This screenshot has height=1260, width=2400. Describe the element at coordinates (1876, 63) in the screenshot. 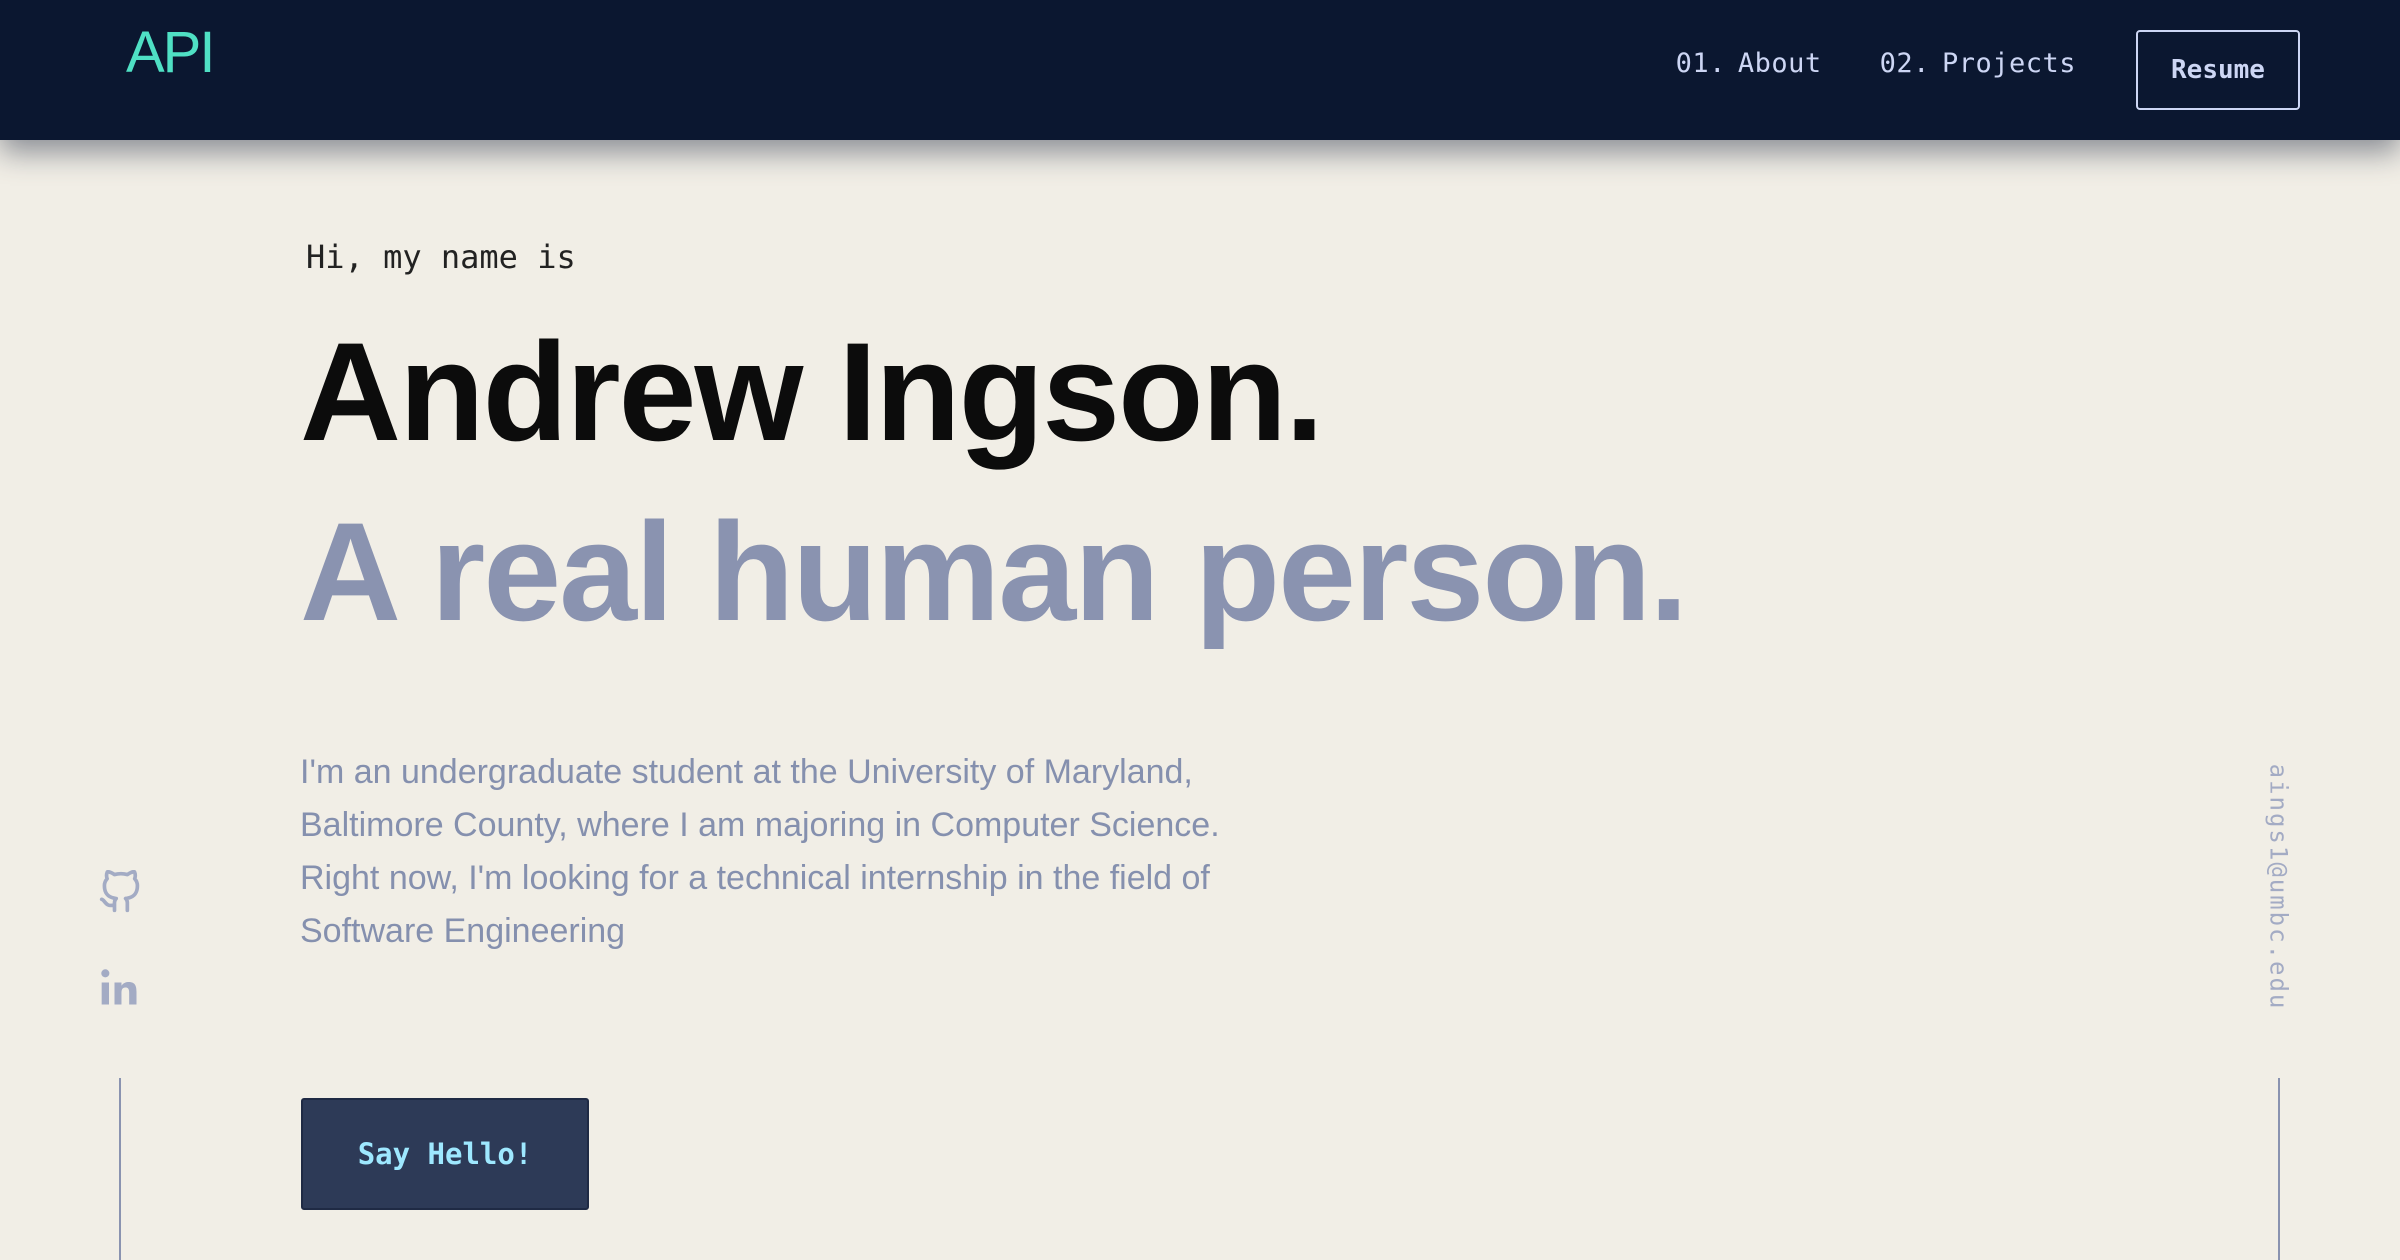

I see `nav-links: 01. About 02. Projects` at that location.